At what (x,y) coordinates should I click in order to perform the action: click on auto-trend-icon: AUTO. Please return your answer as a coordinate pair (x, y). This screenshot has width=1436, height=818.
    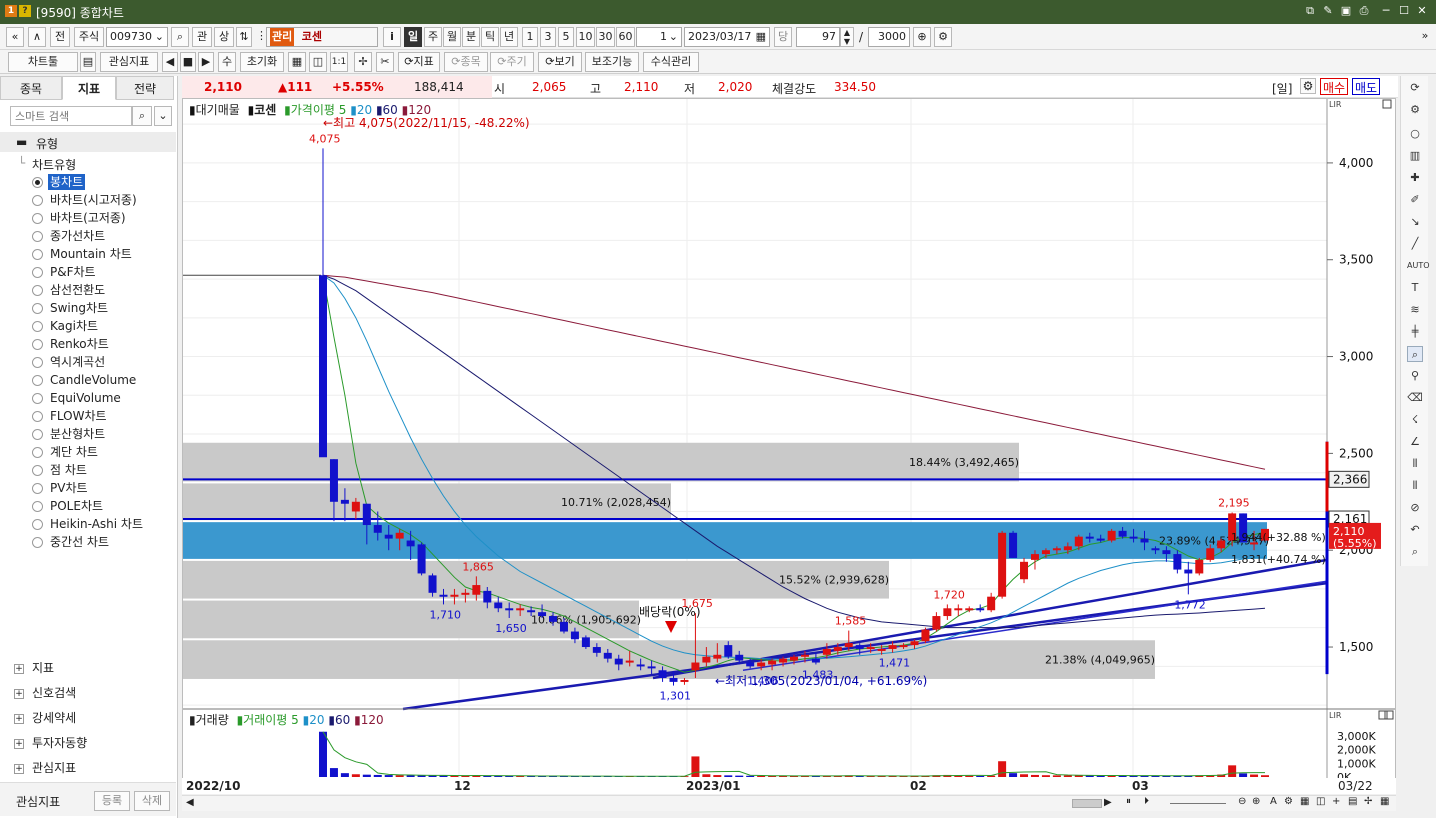
    Looking at the image, I should click on (1418, 266).